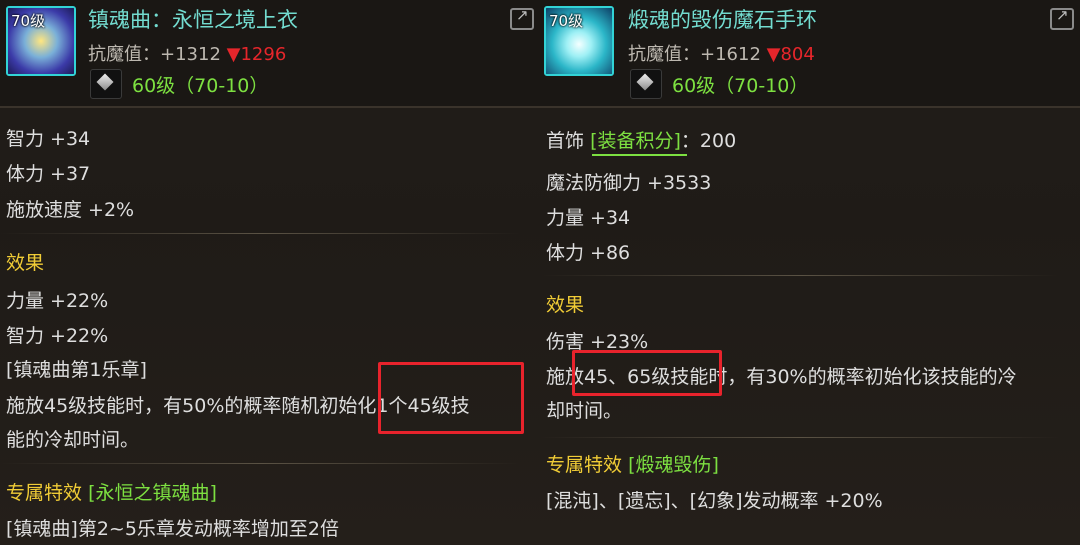 The image size is (1080, 545). I want to click on effect-line: [镇魂曲第1乐章], so click(76, 370).